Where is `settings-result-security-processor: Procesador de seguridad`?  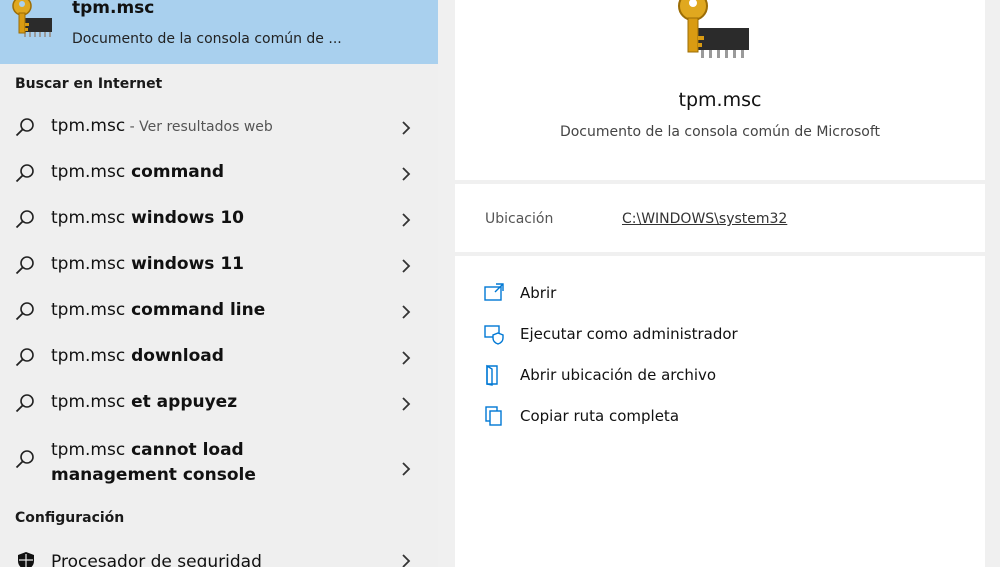
settings-result-security-processor: Procesador de seguridad is located at coordinates (219, 555).